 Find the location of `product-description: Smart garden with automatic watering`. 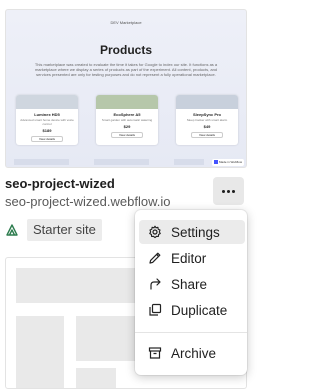

product-description: Smart garden with automatic watering is located at coordinates (127, 120).